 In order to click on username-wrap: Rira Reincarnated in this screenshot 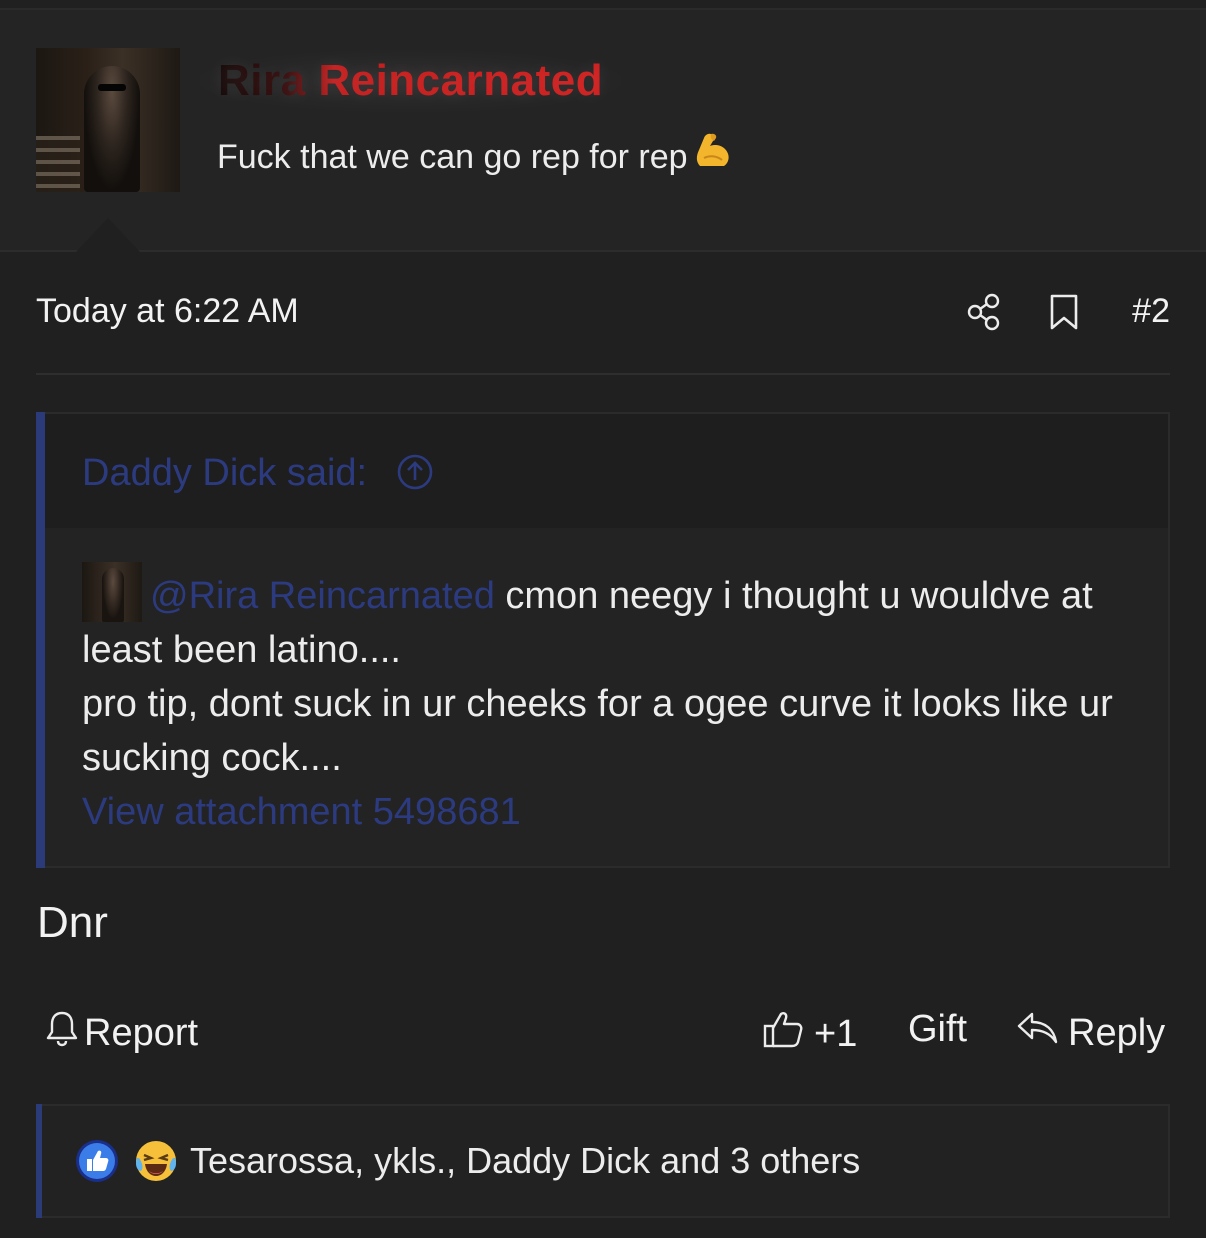, I will do `click(411, 81)`.